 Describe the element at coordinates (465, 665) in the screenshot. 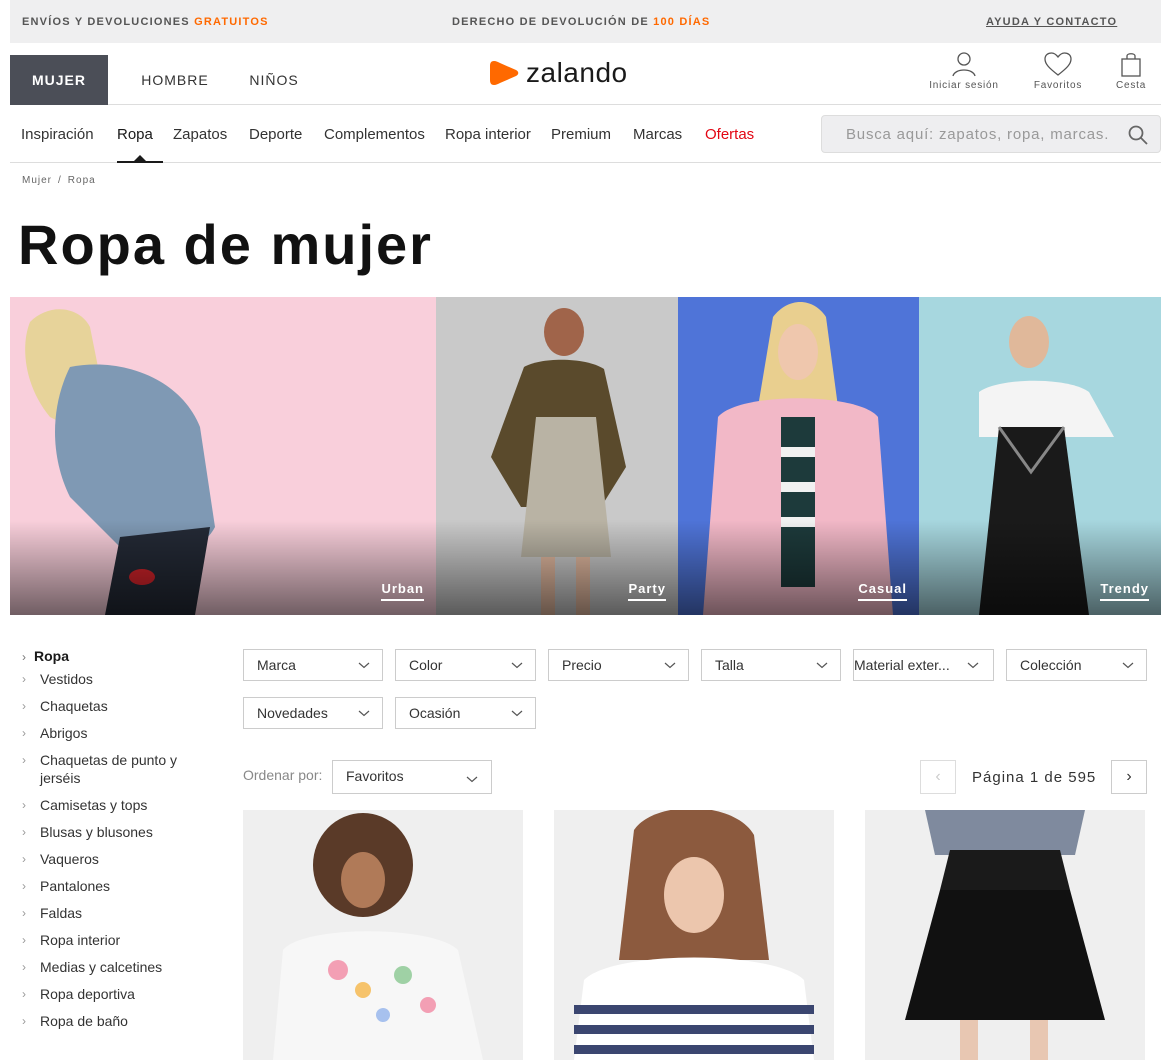

I see `filter-color: Color` at that location.